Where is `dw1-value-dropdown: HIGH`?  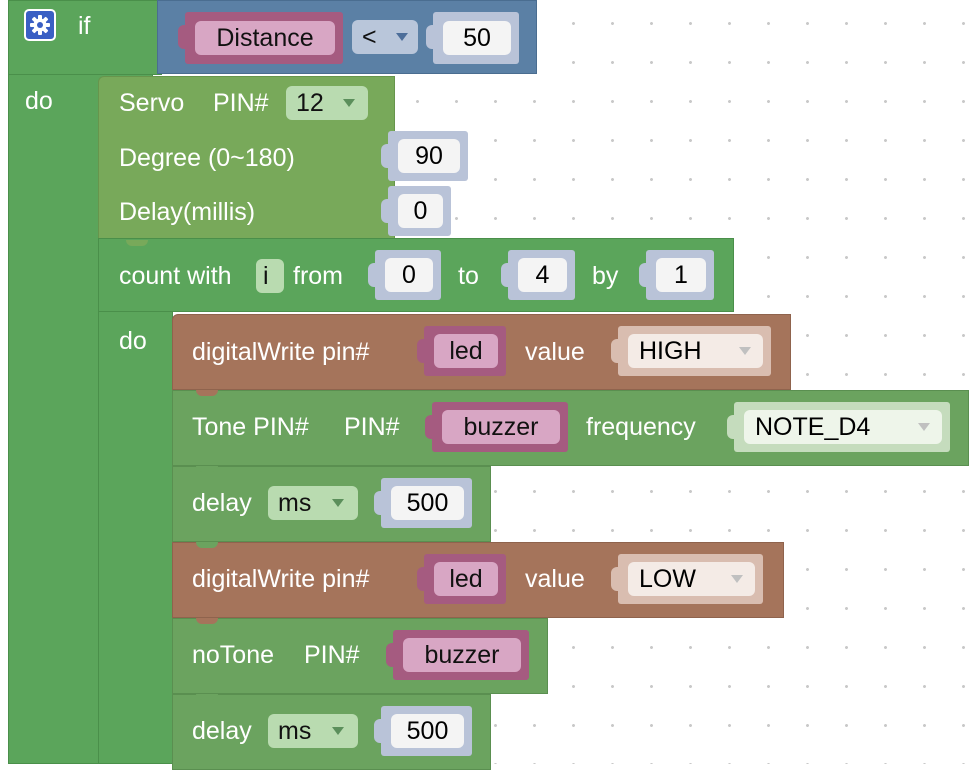
dw1-value-dropdown: HIGH is located at coordinates (695, 351).